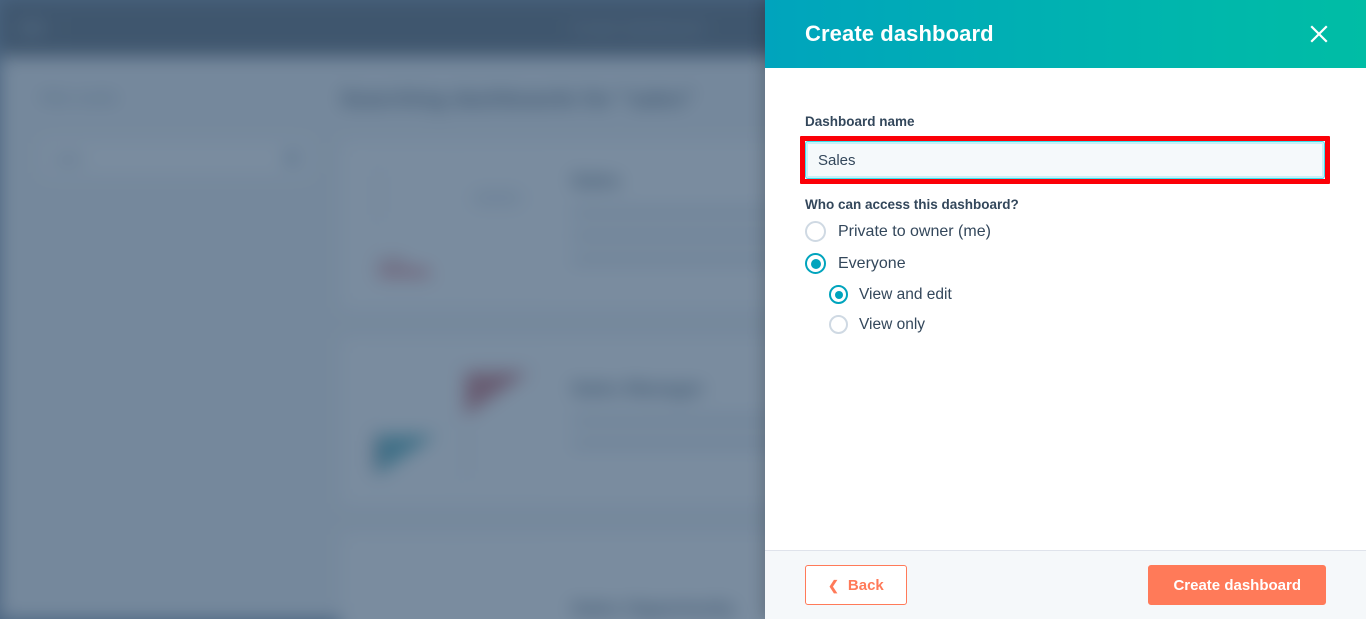 The height and width of the screenshot is (619, 1366). Describe the element at coordinates (1065, 231) in the screenshot. I see `radio-private-to-owner: Private to owner (me)` at that location.